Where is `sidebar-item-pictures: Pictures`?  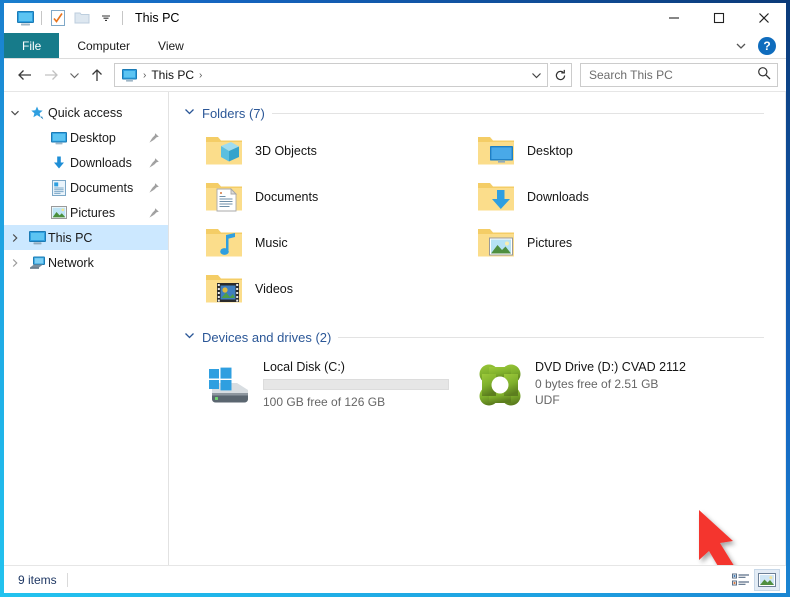 sidebar-item-pictures: Pictures is located at coordinates (86, 212).